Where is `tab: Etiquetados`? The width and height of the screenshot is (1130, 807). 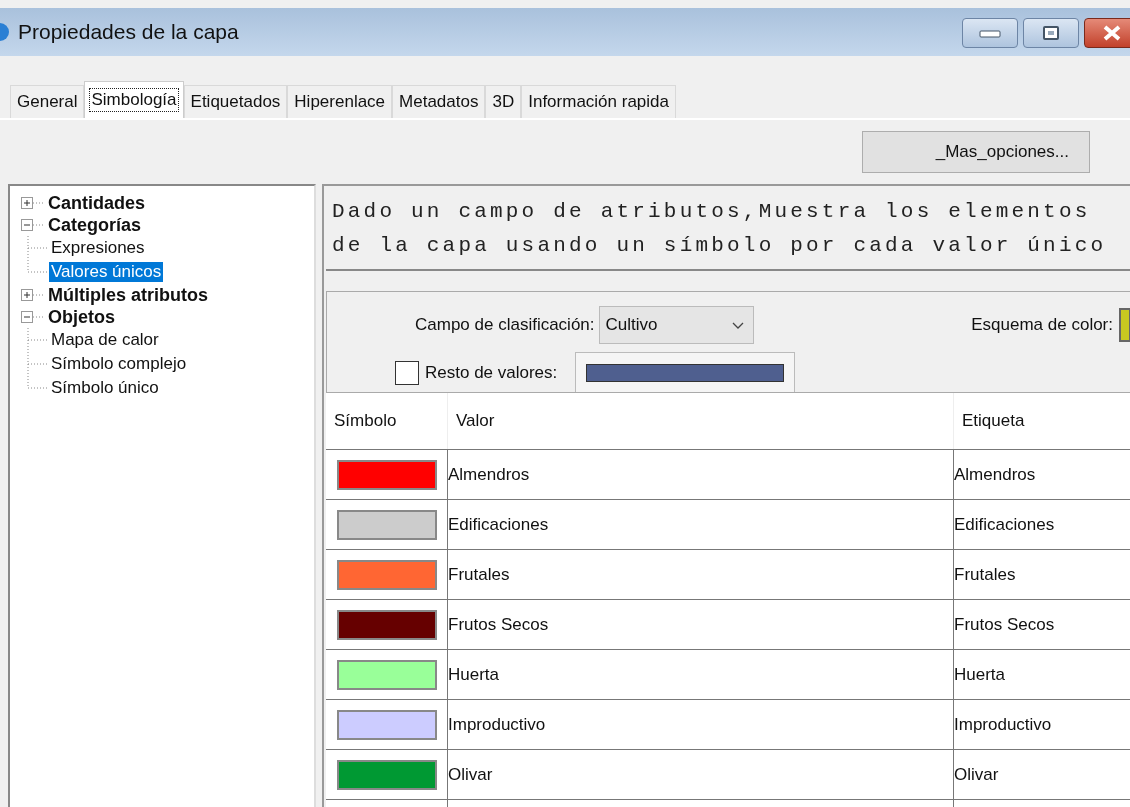
tab: Etiquetados is located at coordinates (235, 101).